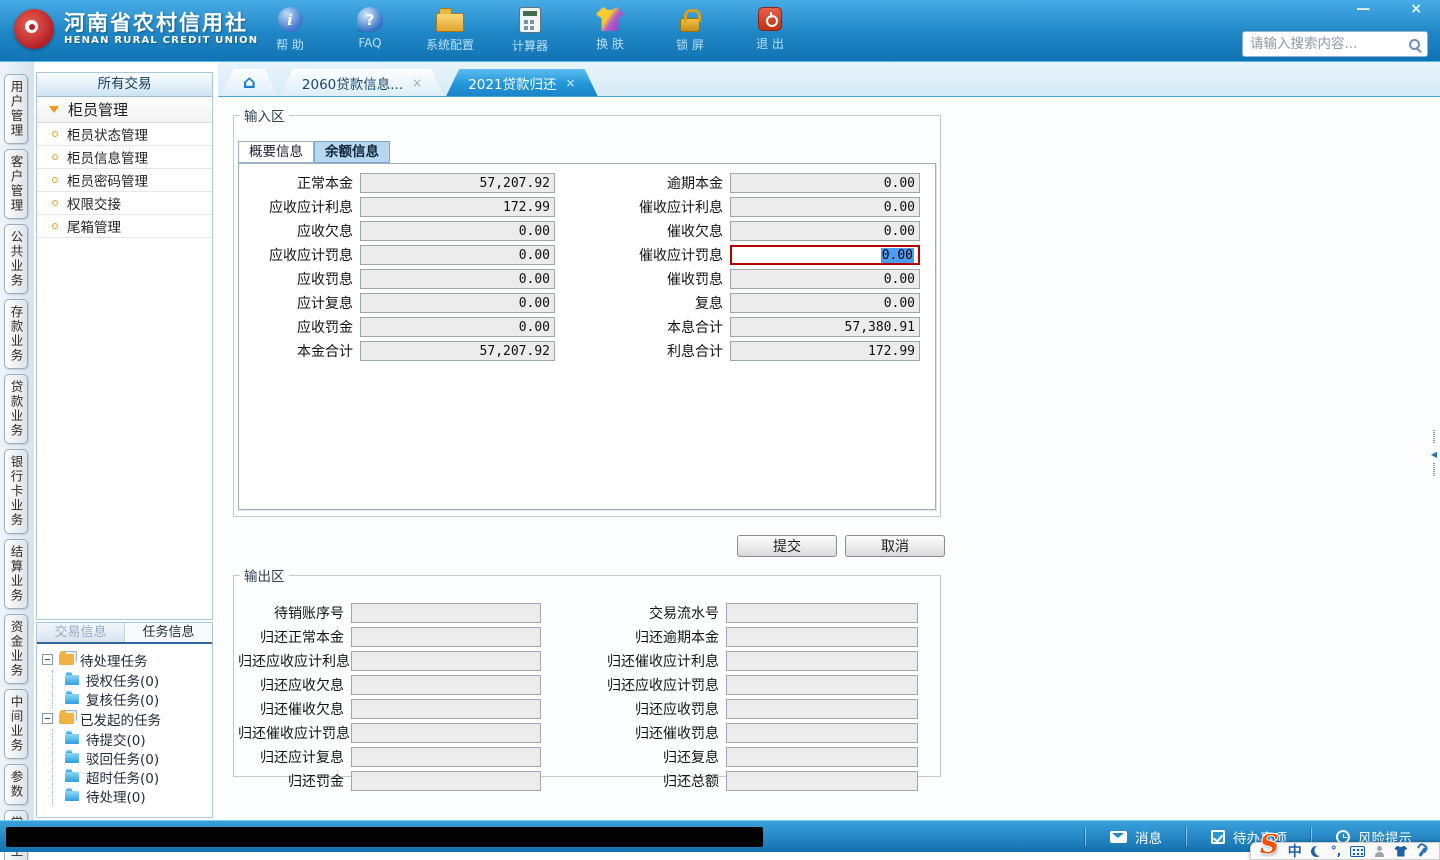 This screenshot has height=860, width=1440. Describe the element at coordinates (124, 157) in the screenshot. I see `nav-item: 柜员信息管理` at that location.